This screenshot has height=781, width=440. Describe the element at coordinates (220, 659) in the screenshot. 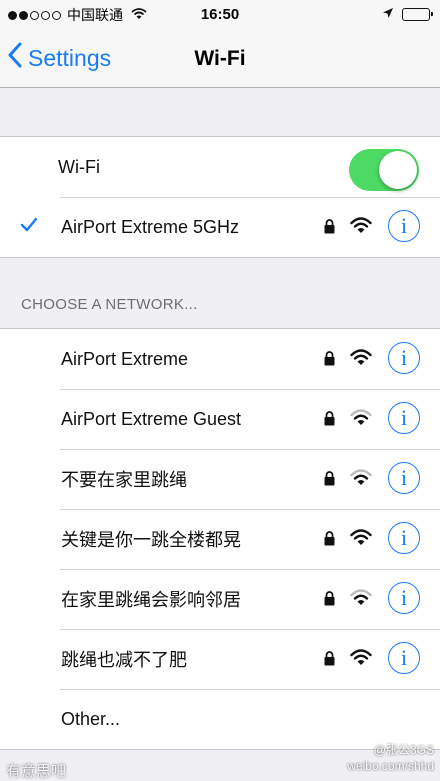

I see `network-row: 跳绳也减不了肥 i` at that location.